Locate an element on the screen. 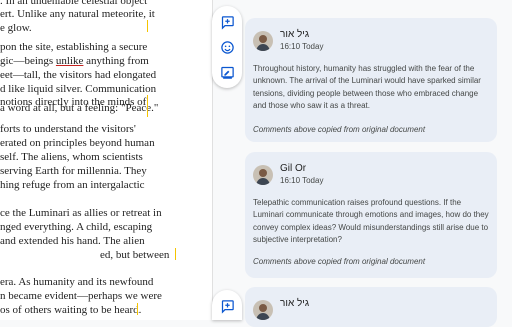 Image resolution: width=512 pixels, height=327 pixels. comment-author: Gil Or is located at coordinates (293, 168).